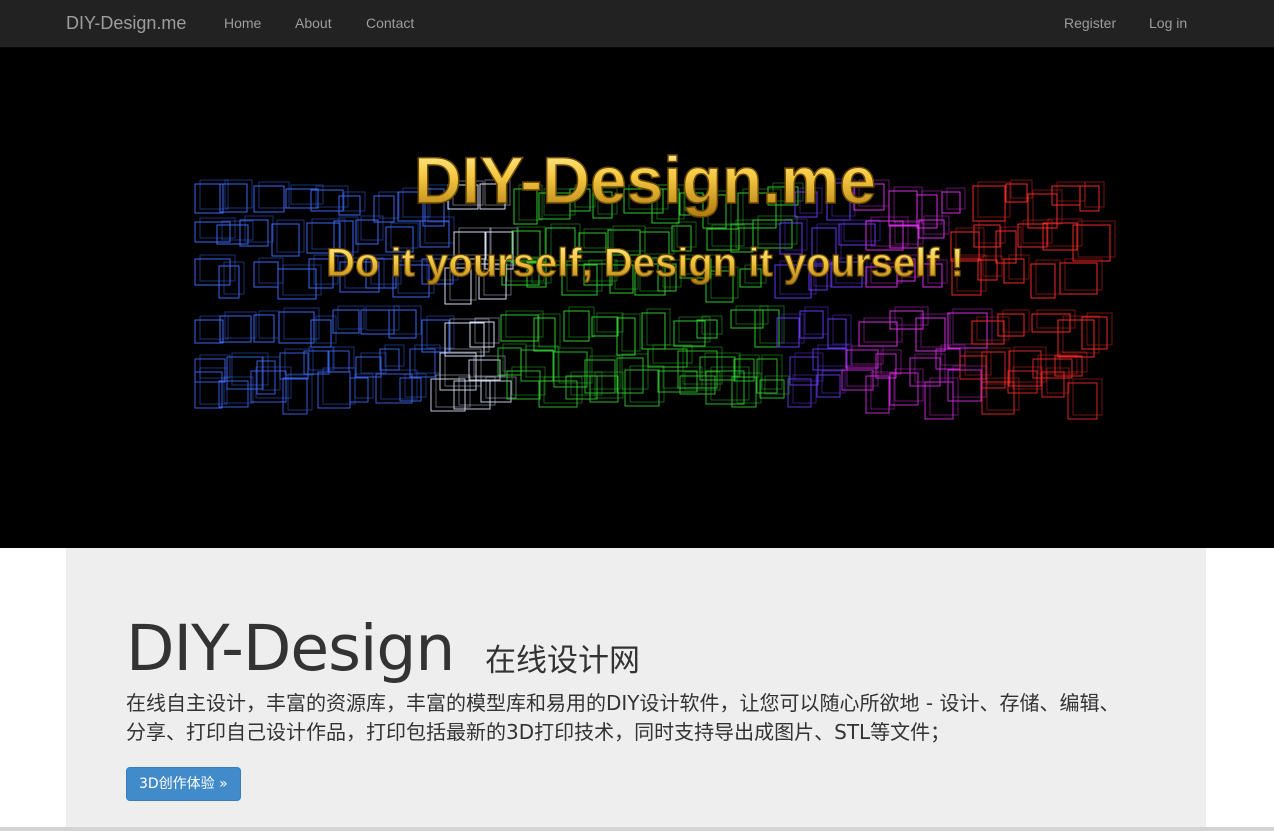  Describe the element at coordinates (242, 23) in the screenshot. I see `nav-home-link: Home` at that location.